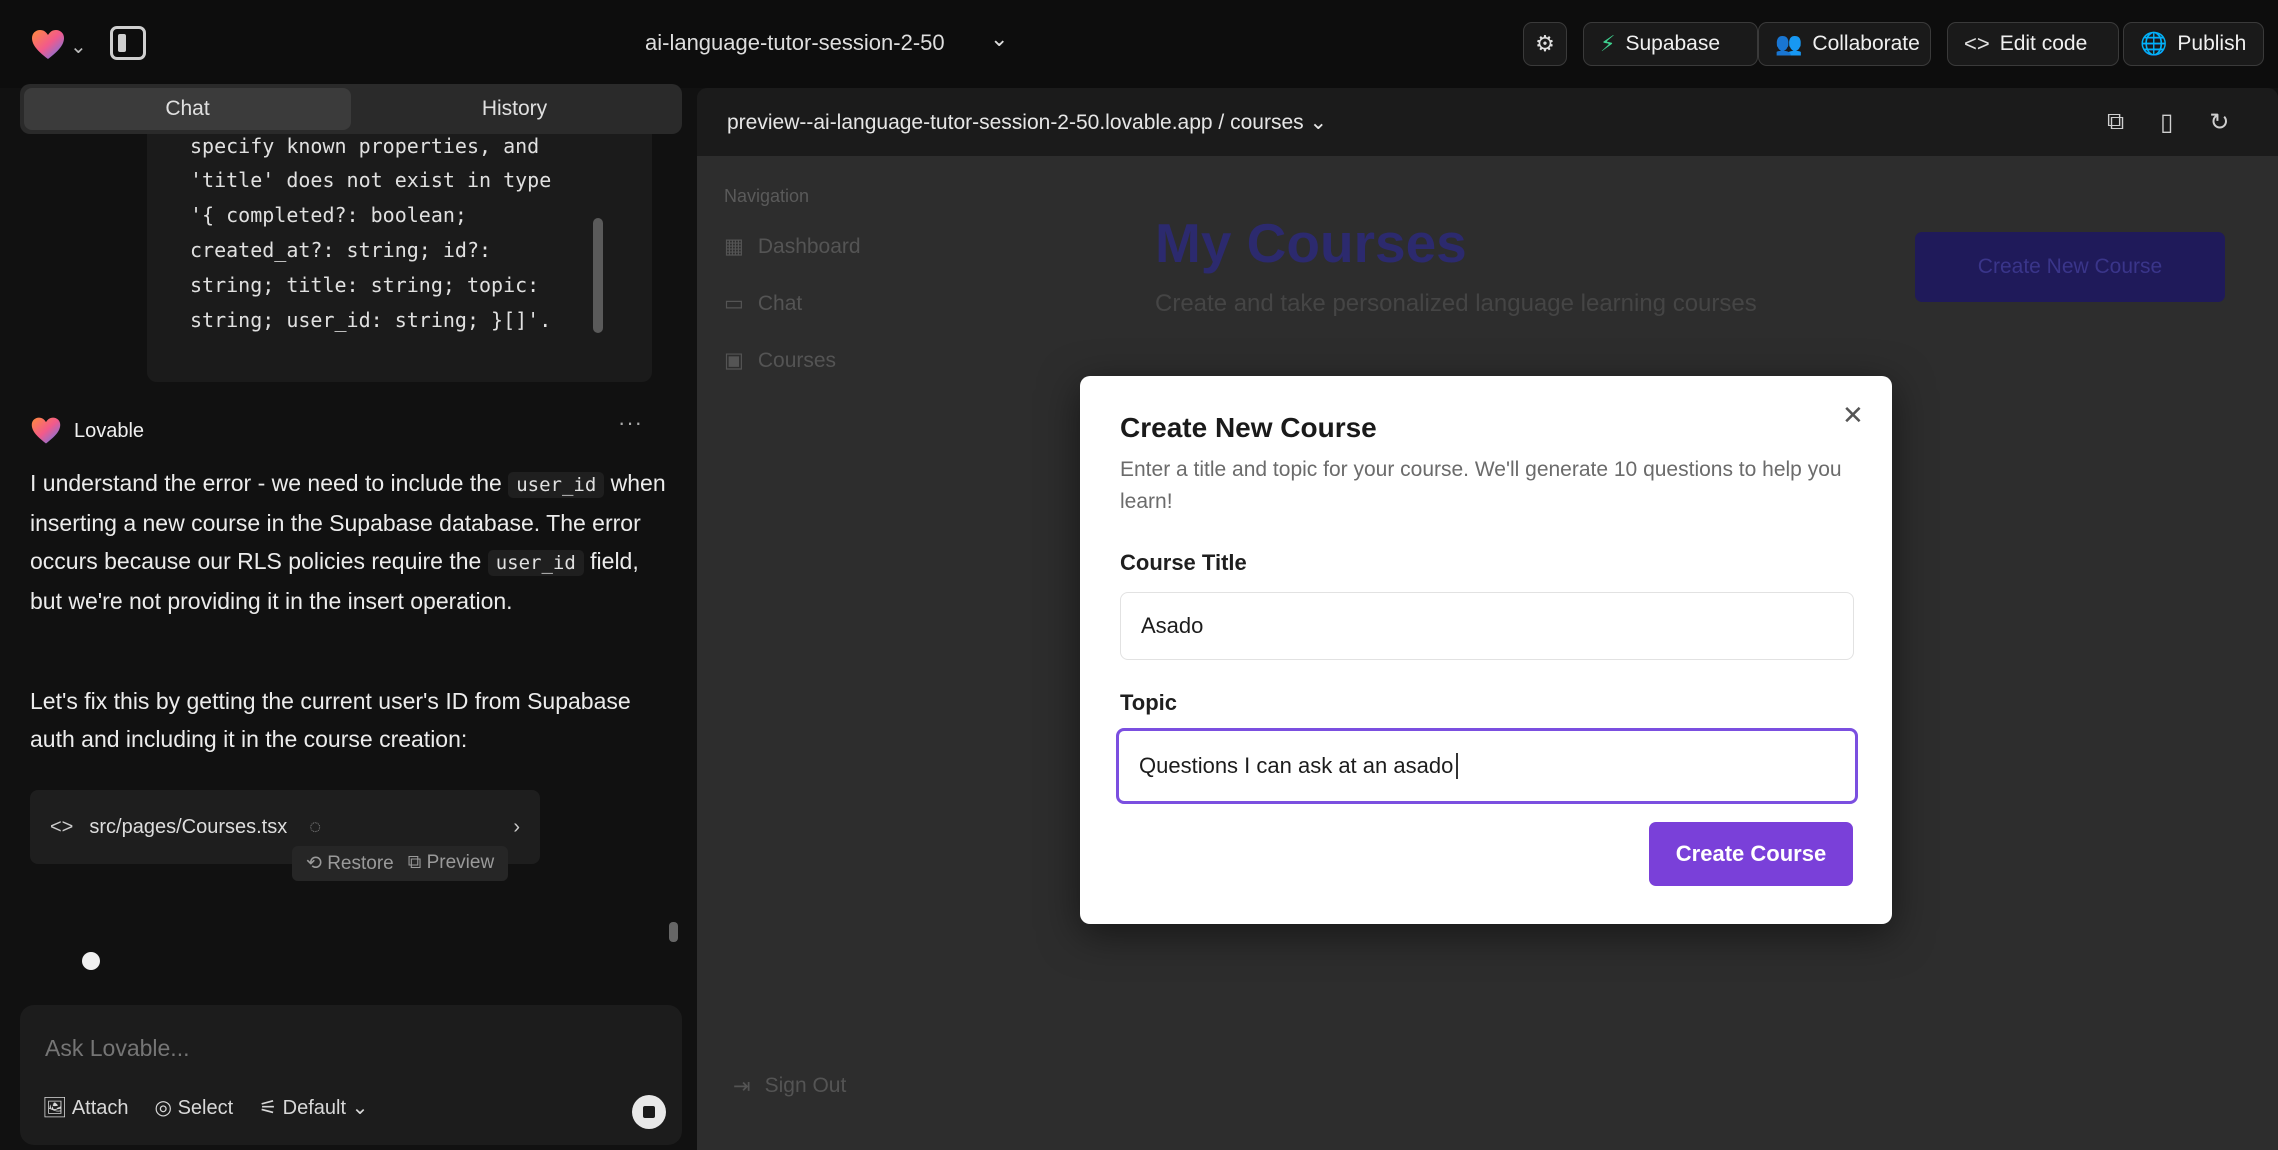 The height and width of the screenshot is (1150, 2278). What do you see at coordinates (734, 246) in the screenshot?
I see `grid-icon: ▦` at bounding box center [734, 246].